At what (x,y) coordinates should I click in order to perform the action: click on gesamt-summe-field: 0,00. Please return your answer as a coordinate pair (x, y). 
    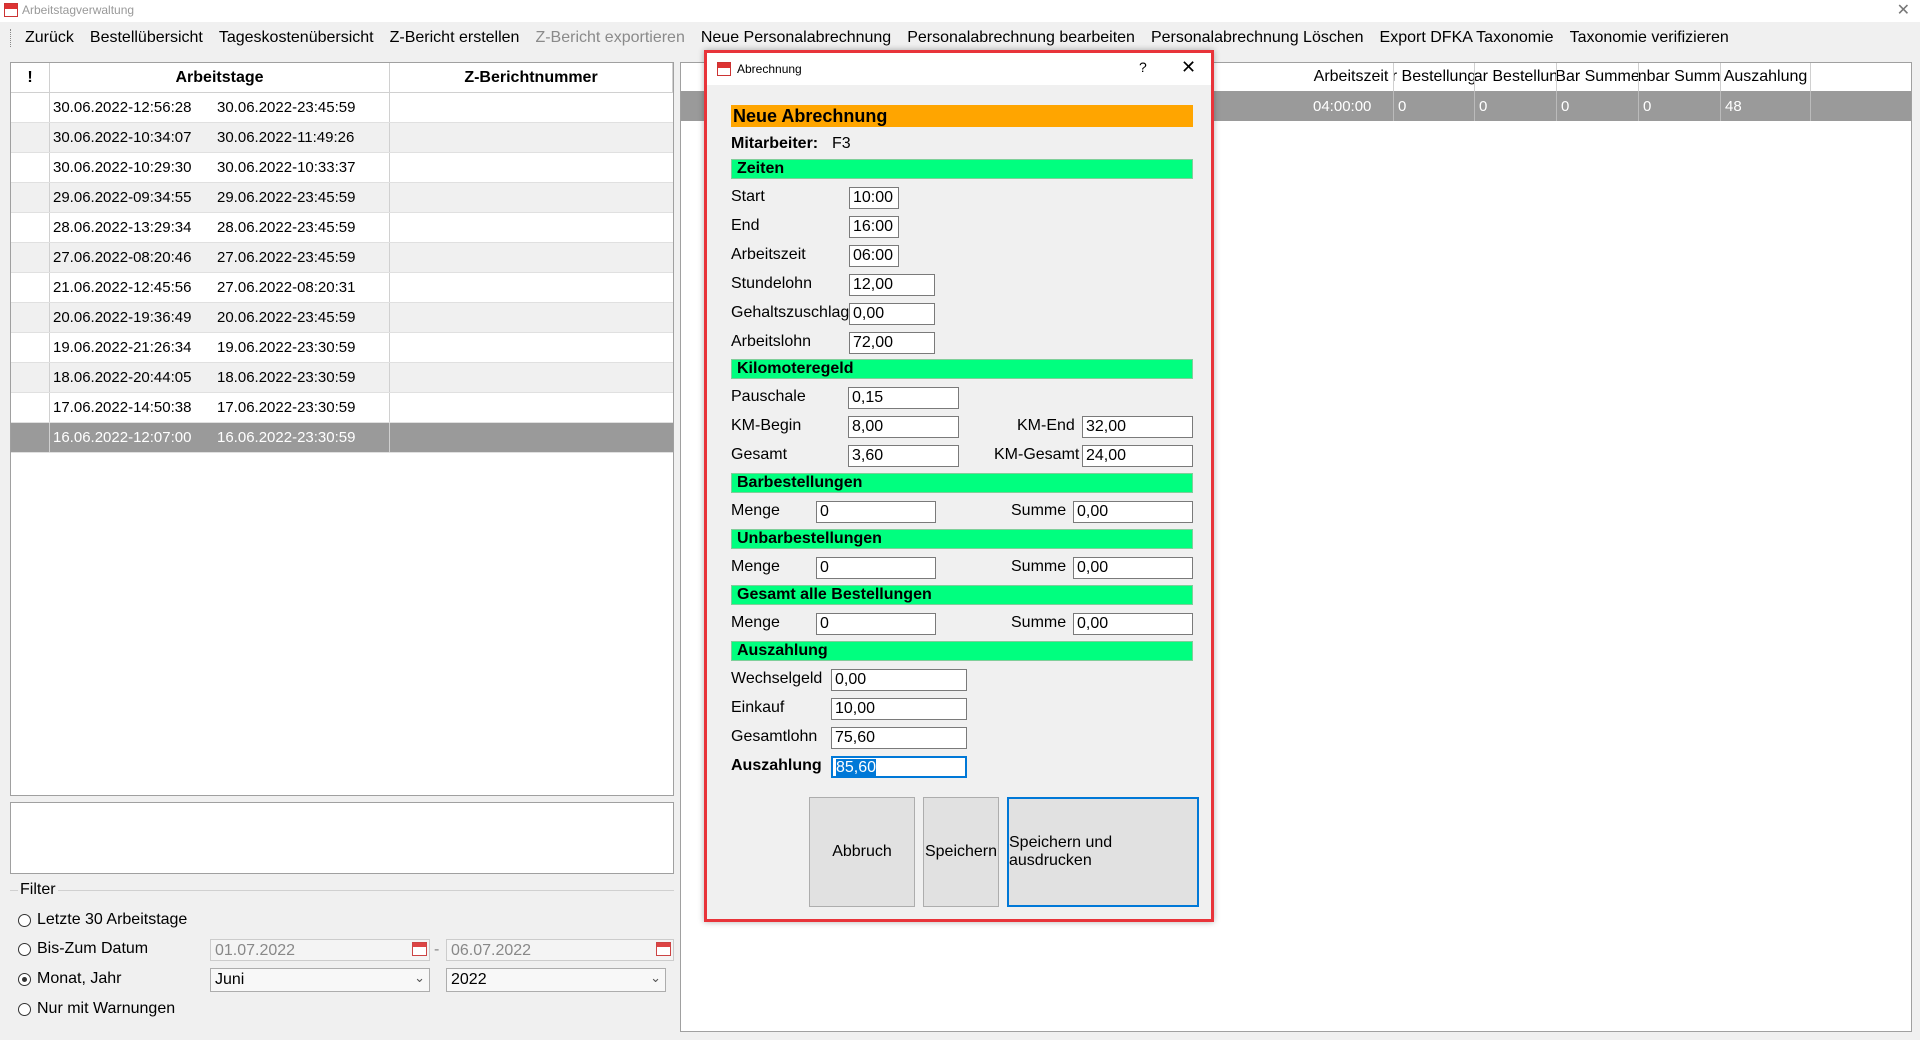
    Looking at the image, I should click on (1133, 624).